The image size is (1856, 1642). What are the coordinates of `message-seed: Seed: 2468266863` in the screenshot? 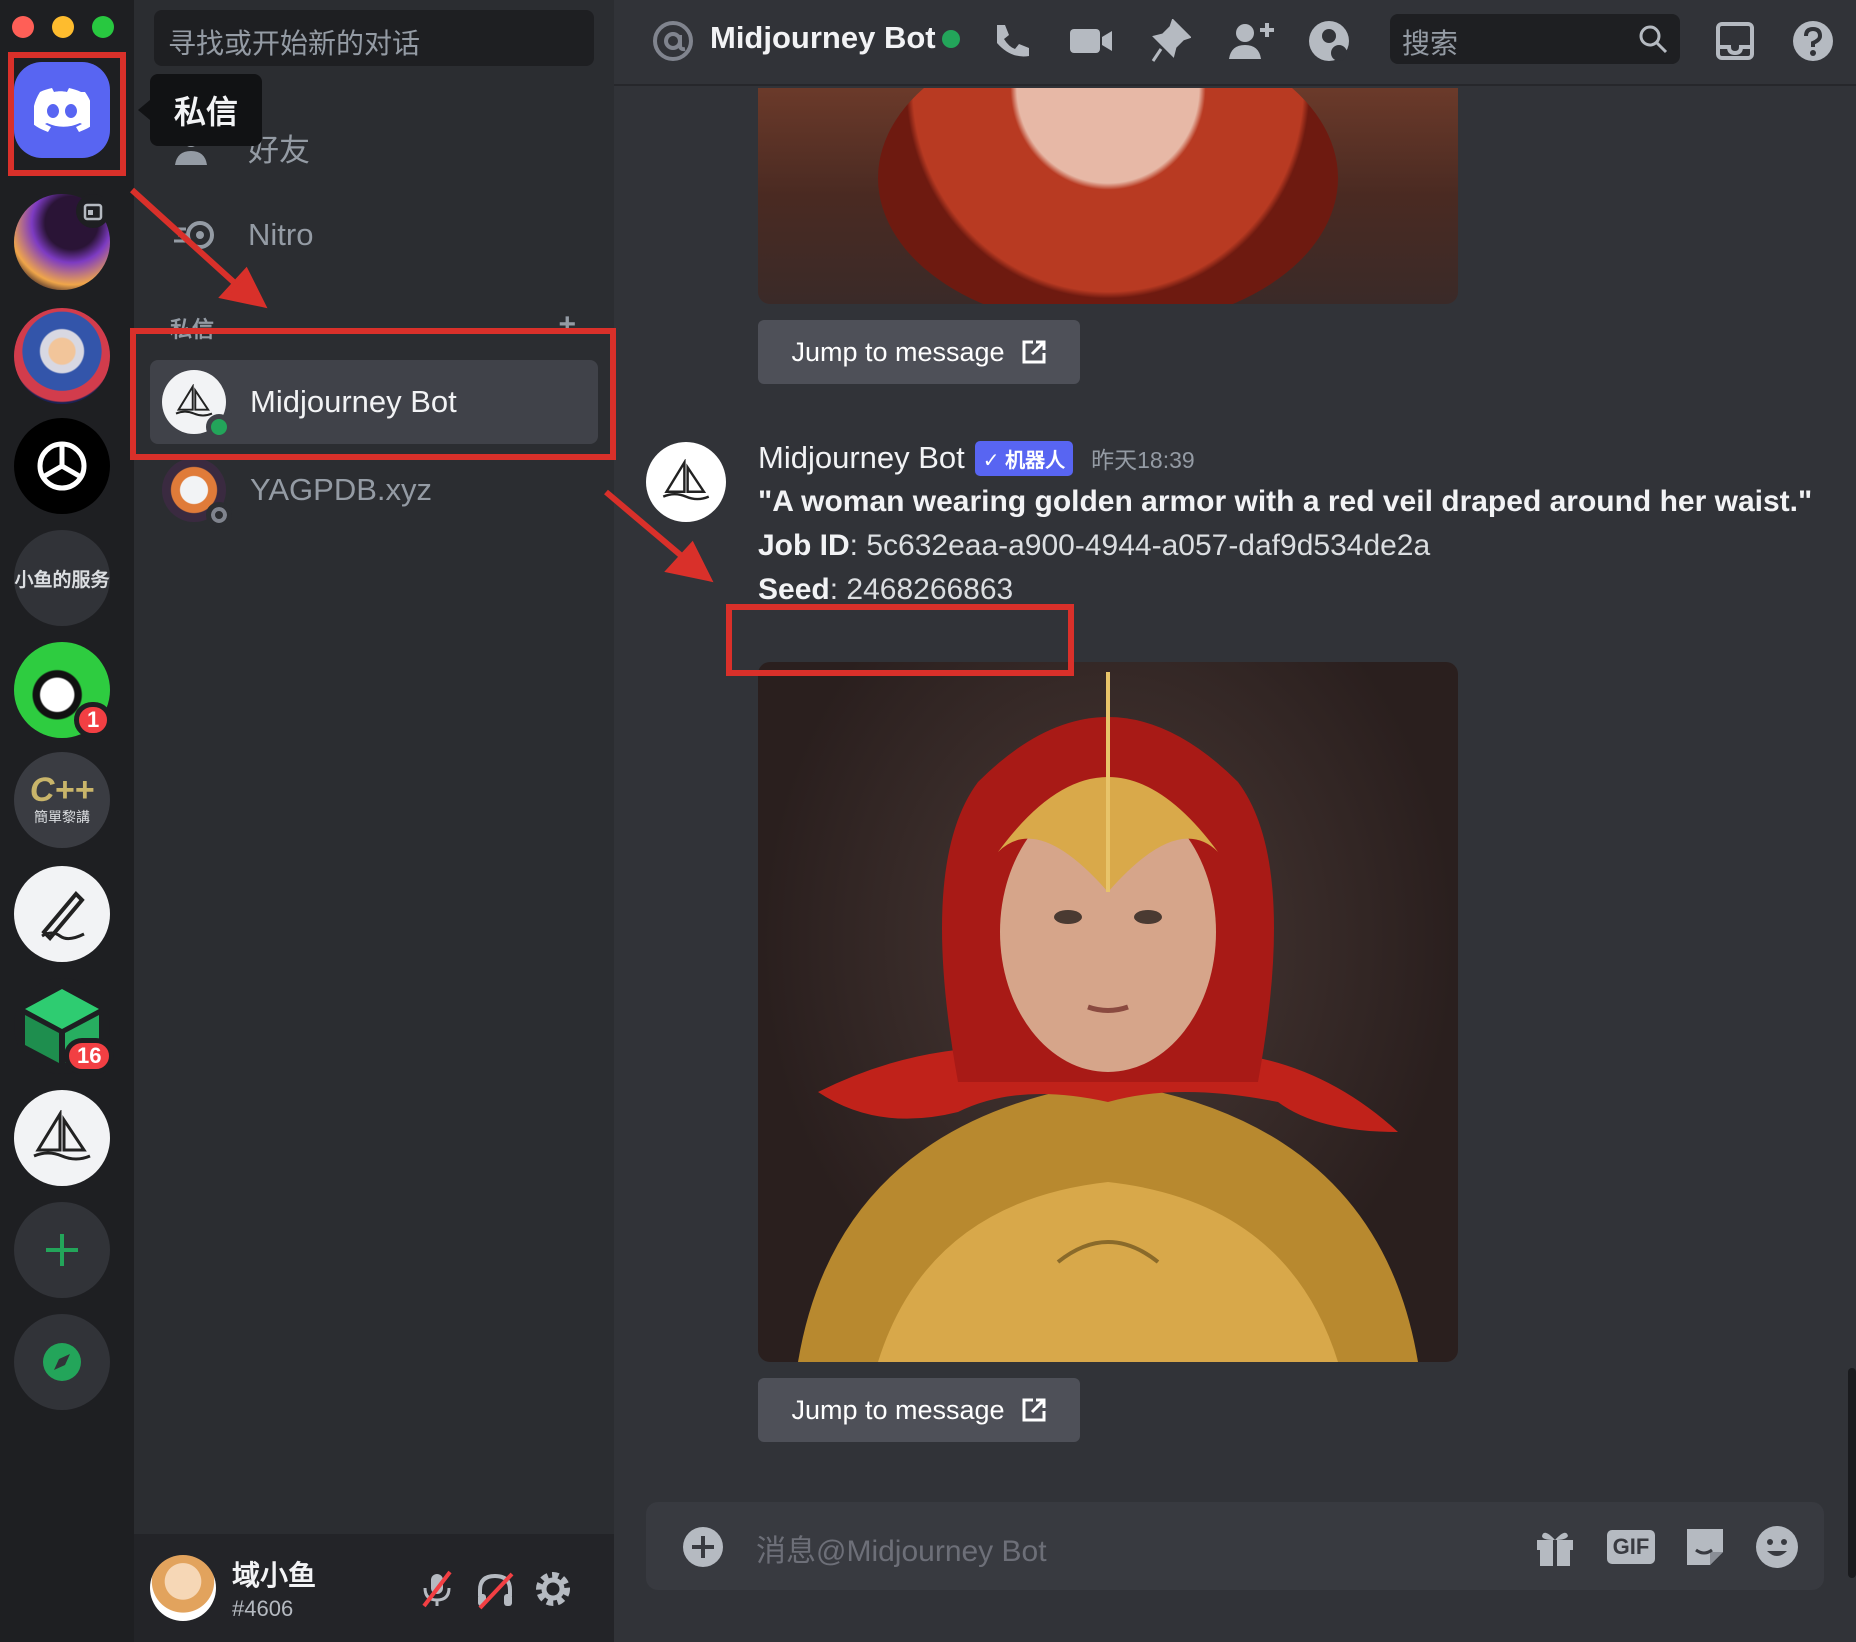 It's located at (886, 589).